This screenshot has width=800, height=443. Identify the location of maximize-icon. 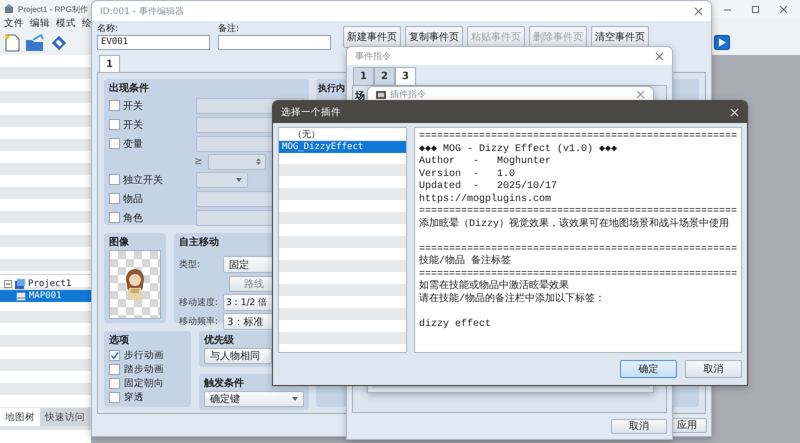
(755, 9).